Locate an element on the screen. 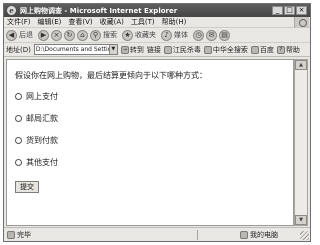 This screenshot has height=245, width=320. minimize-button: _ is located at coordinates (277, 10).